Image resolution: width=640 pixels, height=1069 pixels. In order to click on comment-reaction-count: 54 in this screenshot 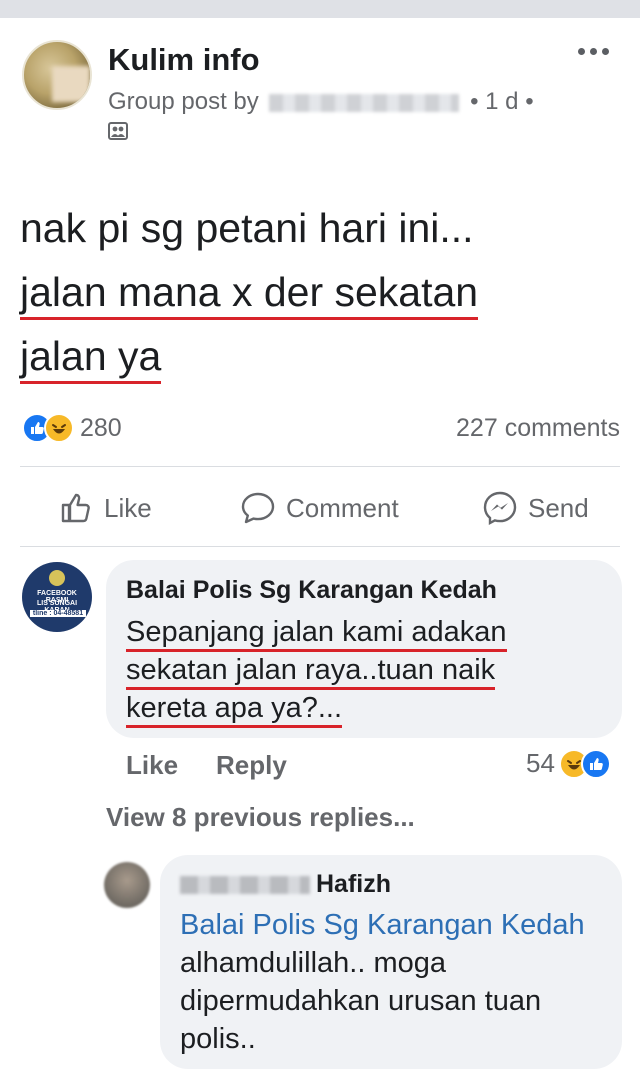, I will do `click(540, 763)`.